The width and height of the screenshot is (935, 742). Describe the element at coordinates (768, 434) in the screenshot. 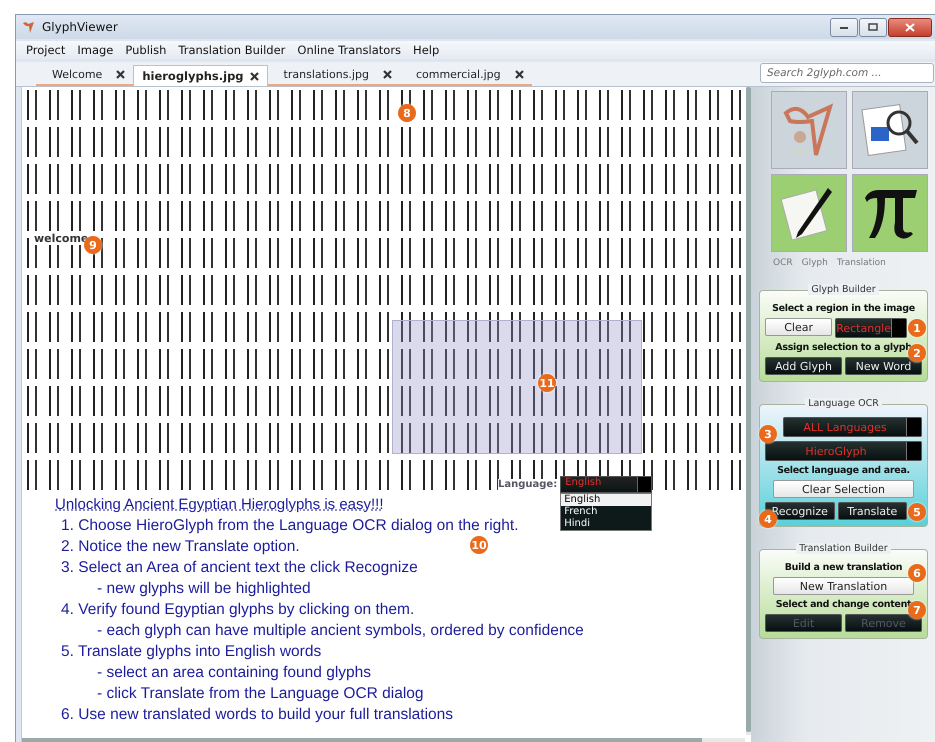

I see `number-badge: 3` at that location.